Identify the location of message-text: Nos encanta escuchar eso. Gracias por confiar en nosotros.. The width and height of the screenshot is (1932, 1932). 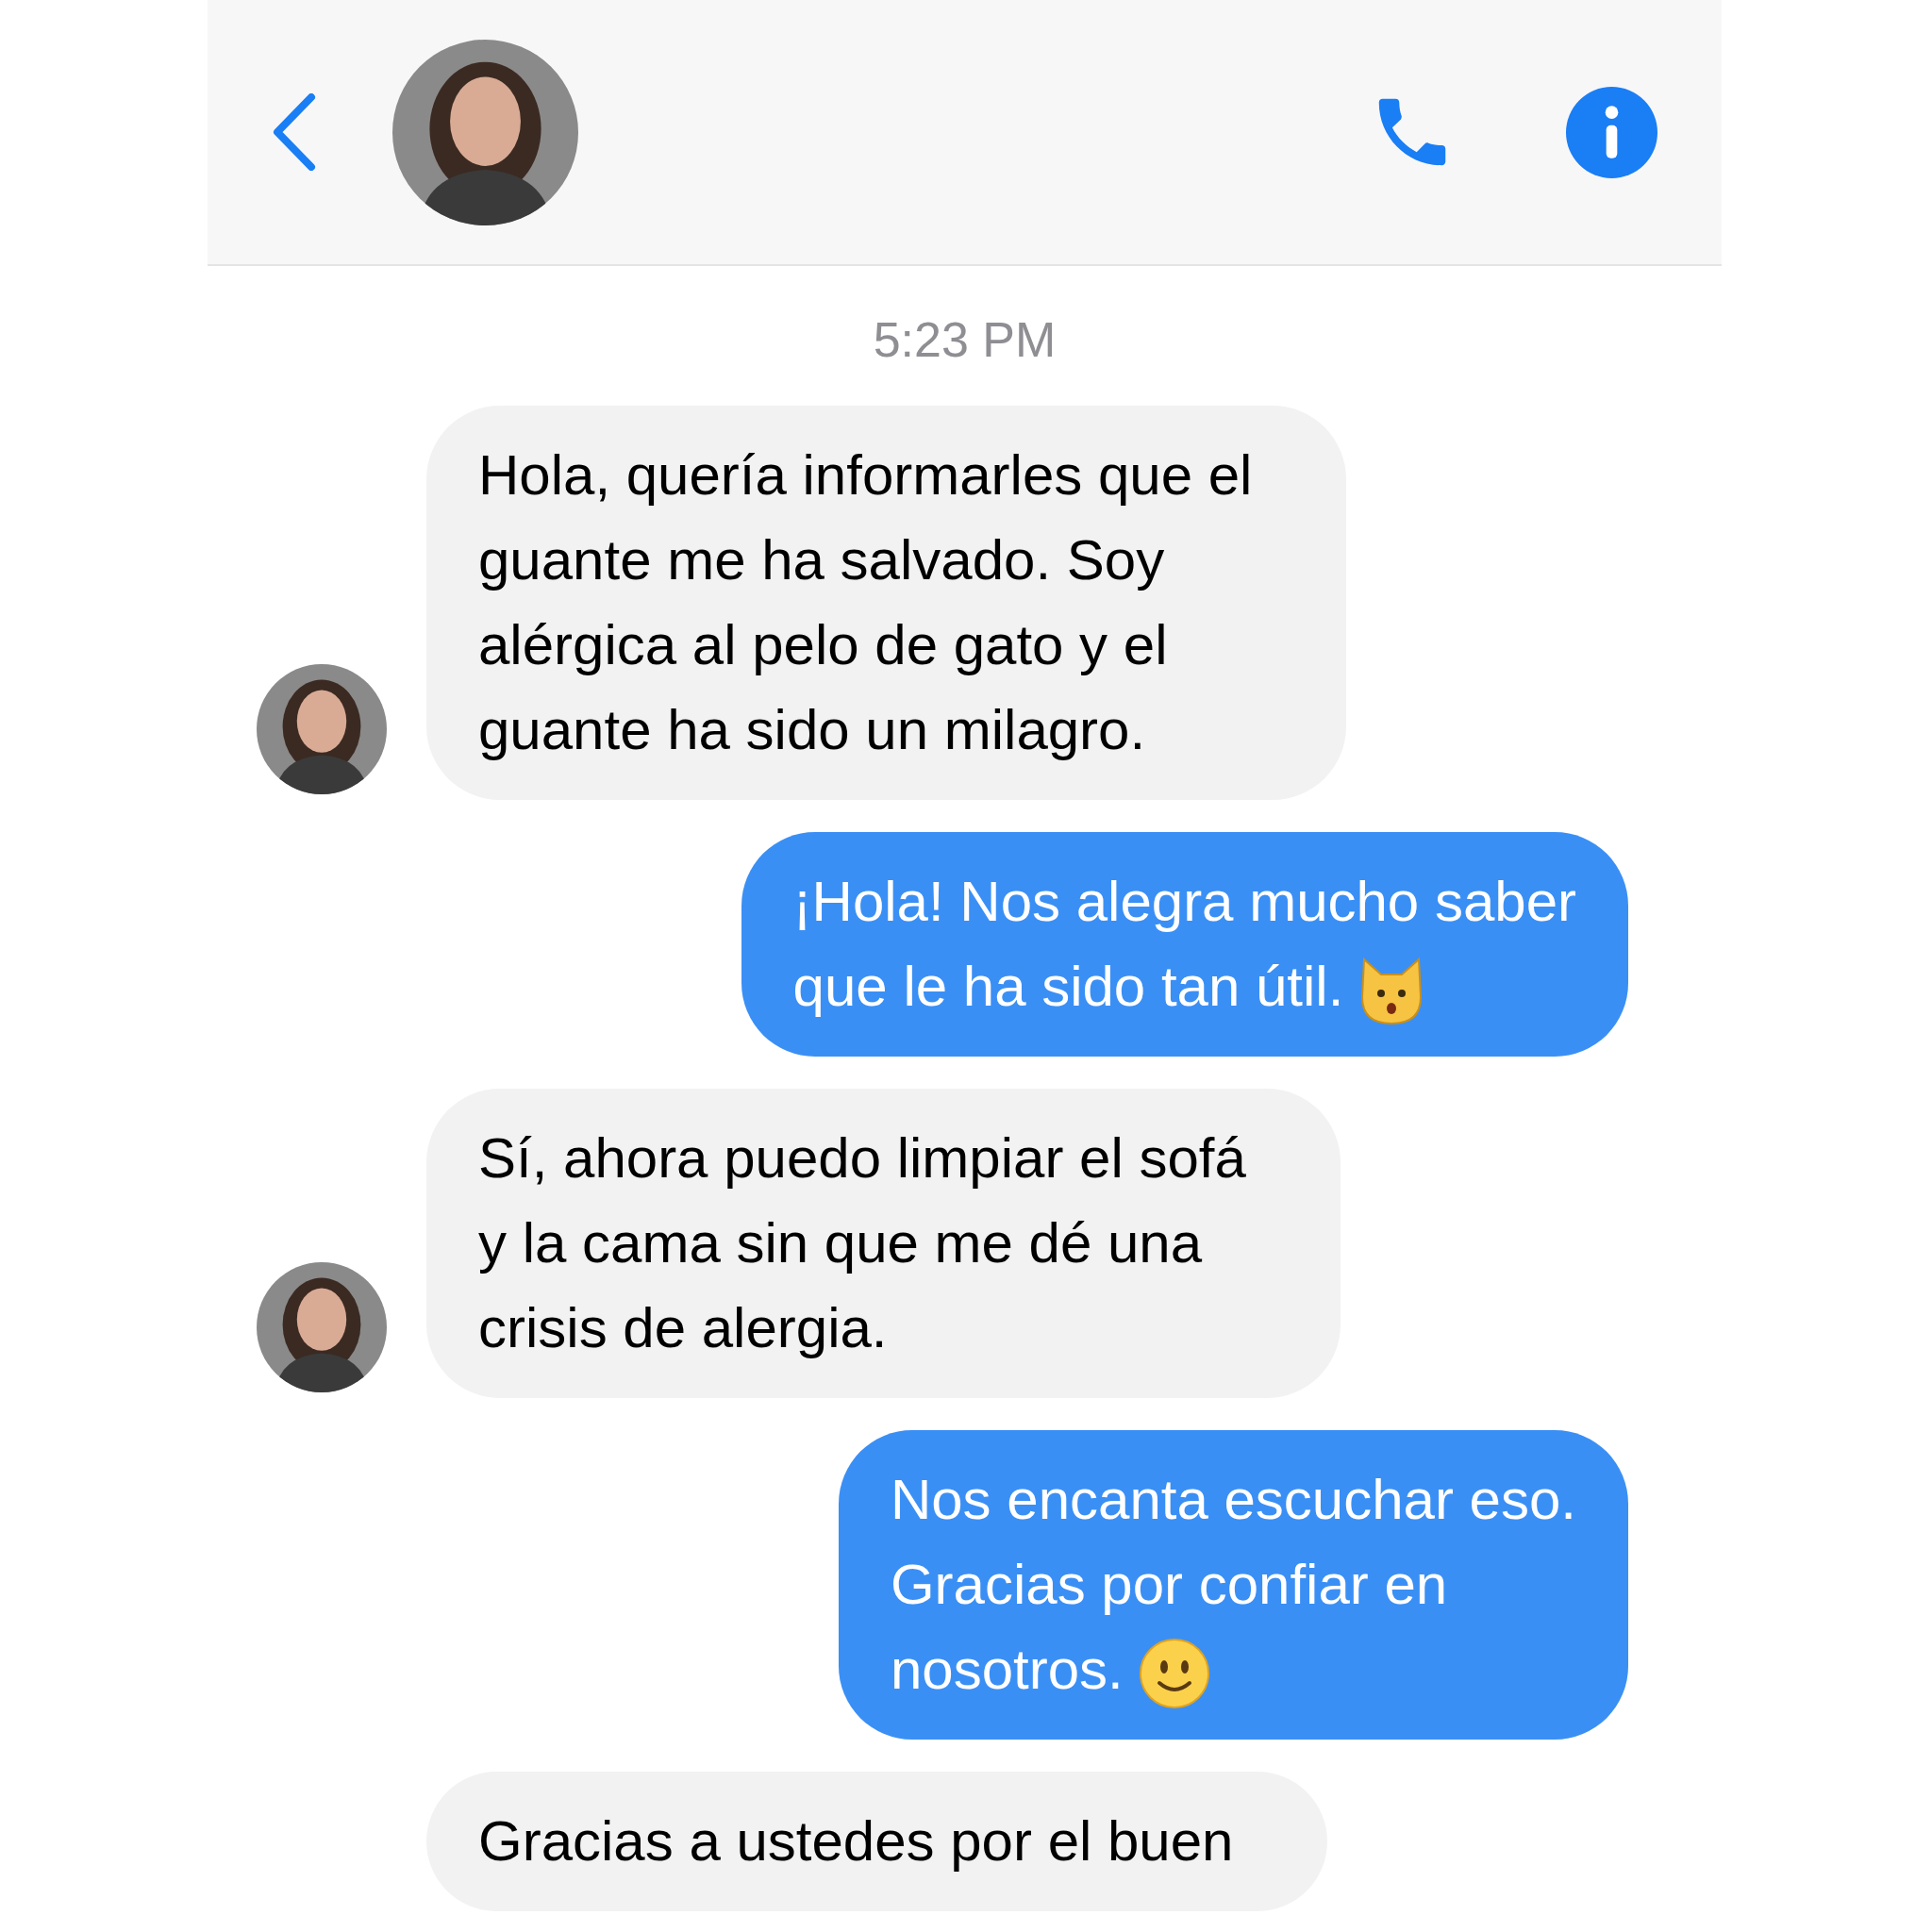
(1233, 1584).